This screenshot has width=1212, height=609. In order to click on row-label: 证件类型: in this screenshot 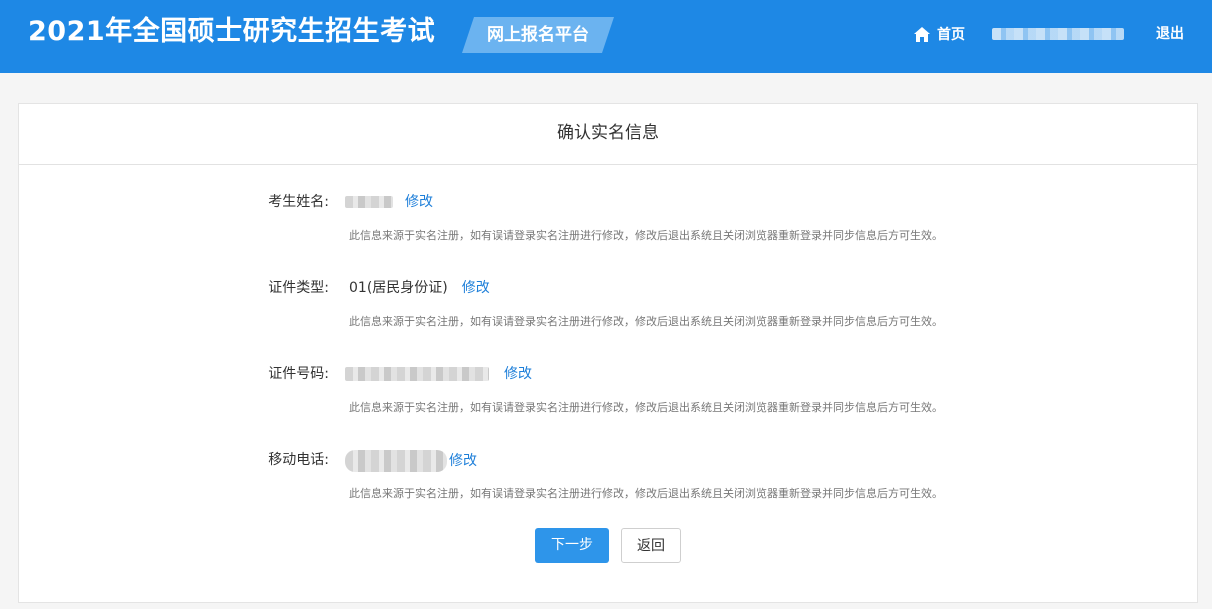, I will do `click(298, 288)`.